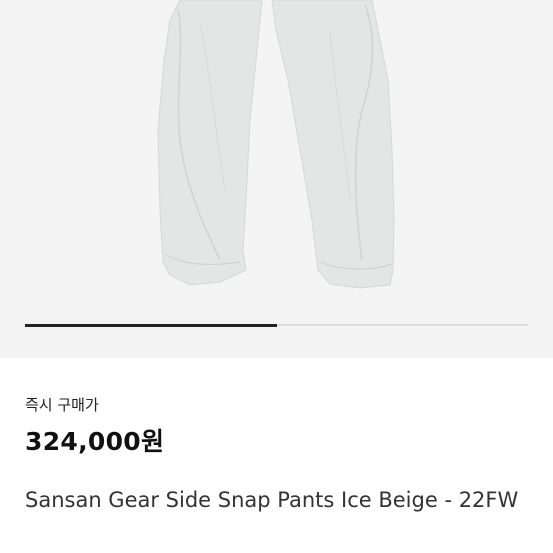 The height and width of the screenshot is (553, 553). I want to click on carousel-indicator, so click(276, 325).